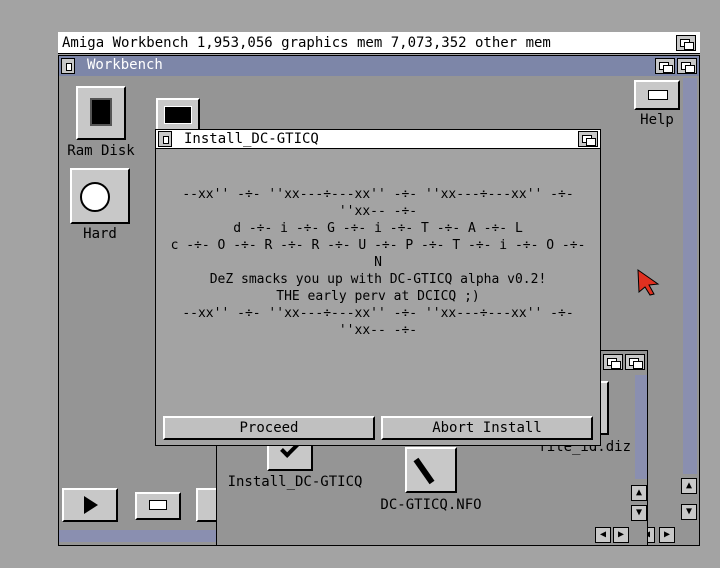 Image resolution: width=720 pixels, height=568 pixels. I want to click on tray-icon, so click(158, 505).